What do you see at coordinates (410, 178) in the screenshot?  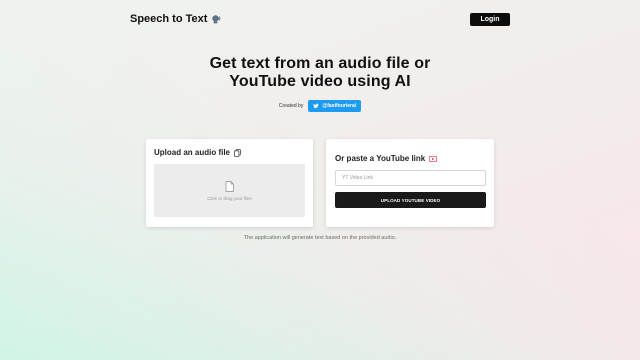 I see `youtube-link-input` at bounding box center [410, 178].